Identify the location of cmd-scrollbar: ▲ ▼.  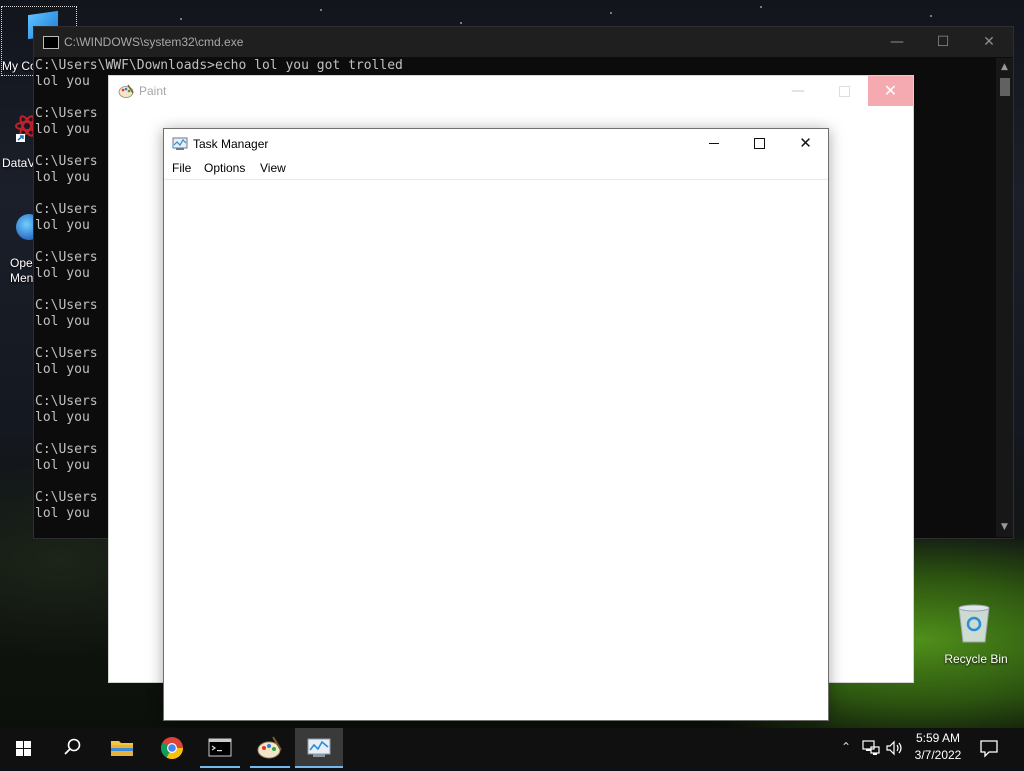
(1004, 297).